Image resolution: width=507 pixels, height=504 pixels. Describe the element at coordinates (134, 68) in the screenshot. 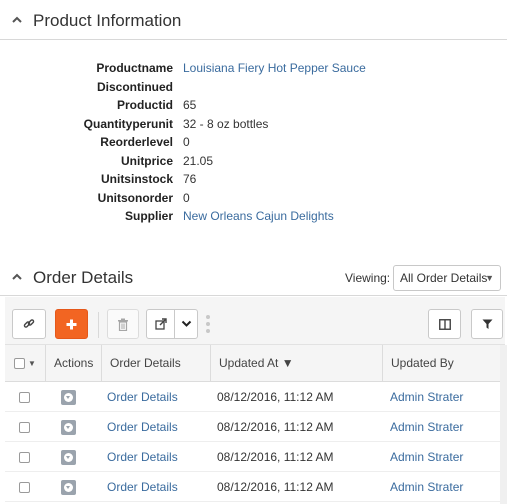

I see `field-label: Productname` at that location.